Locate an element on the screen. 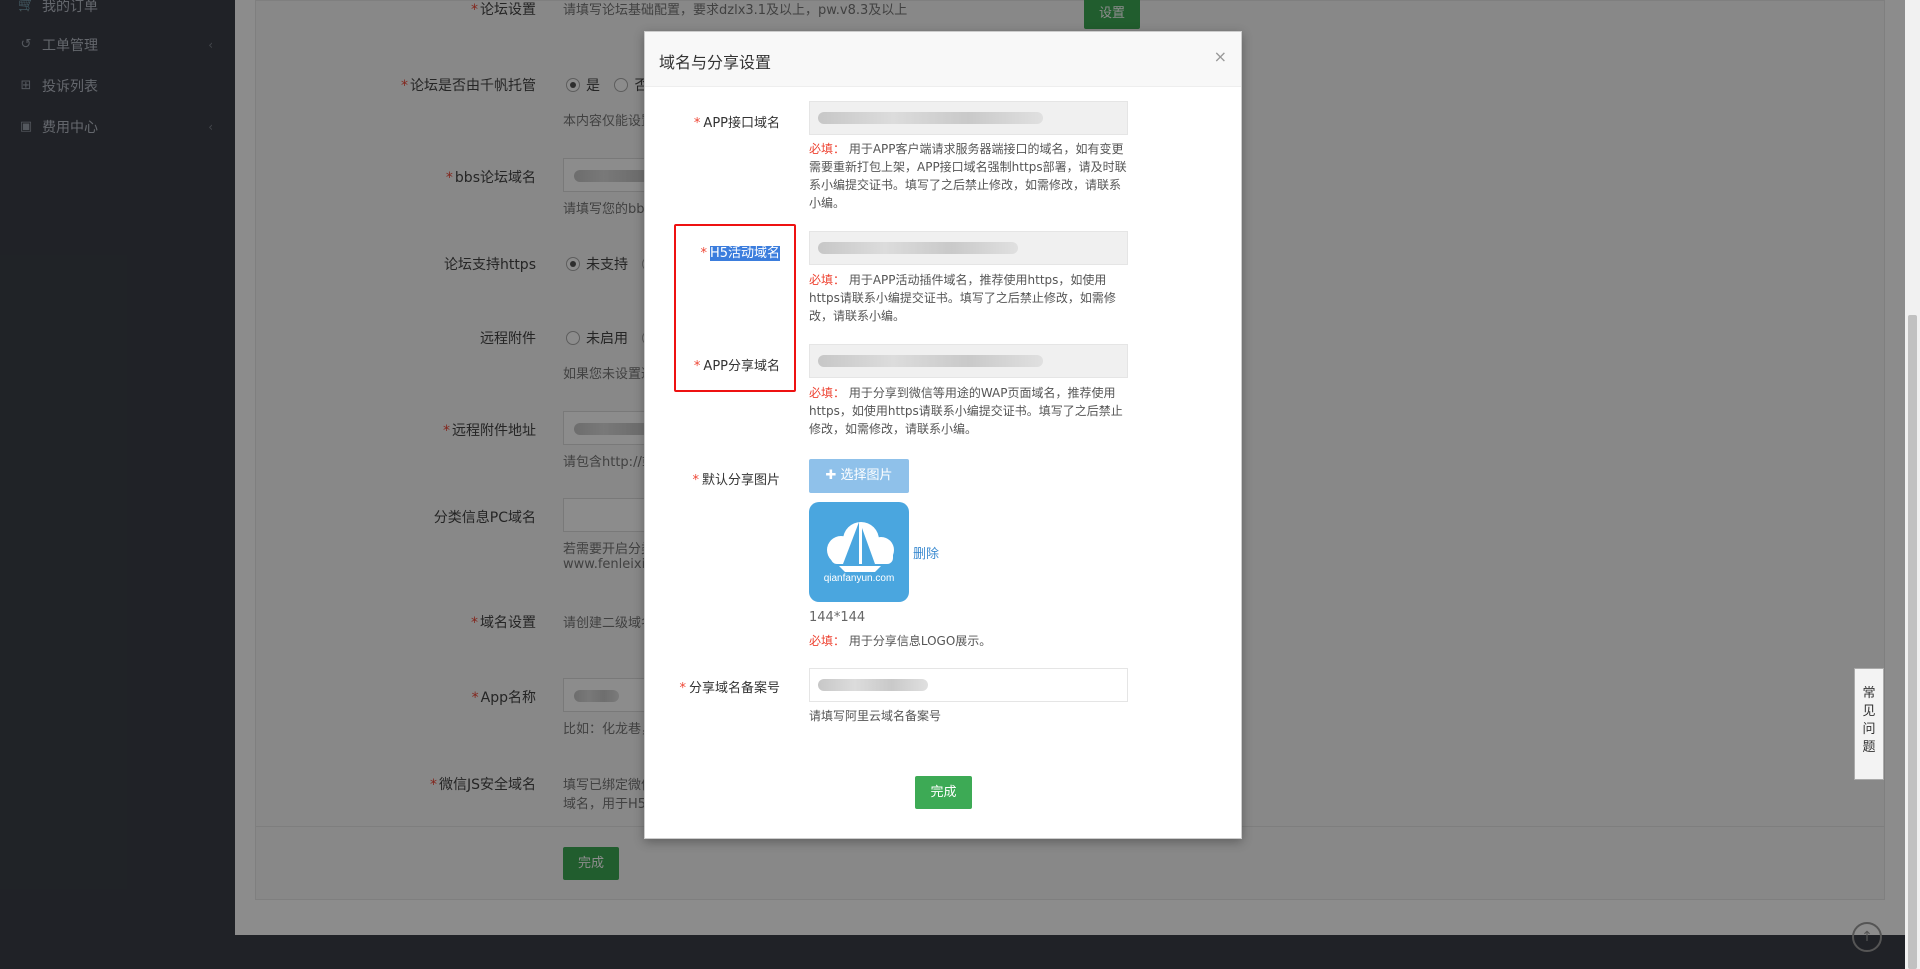 This screenshot has width=1920, height=969. share-image-preview: qianfanyun.com is located at coordinates (859, 552).